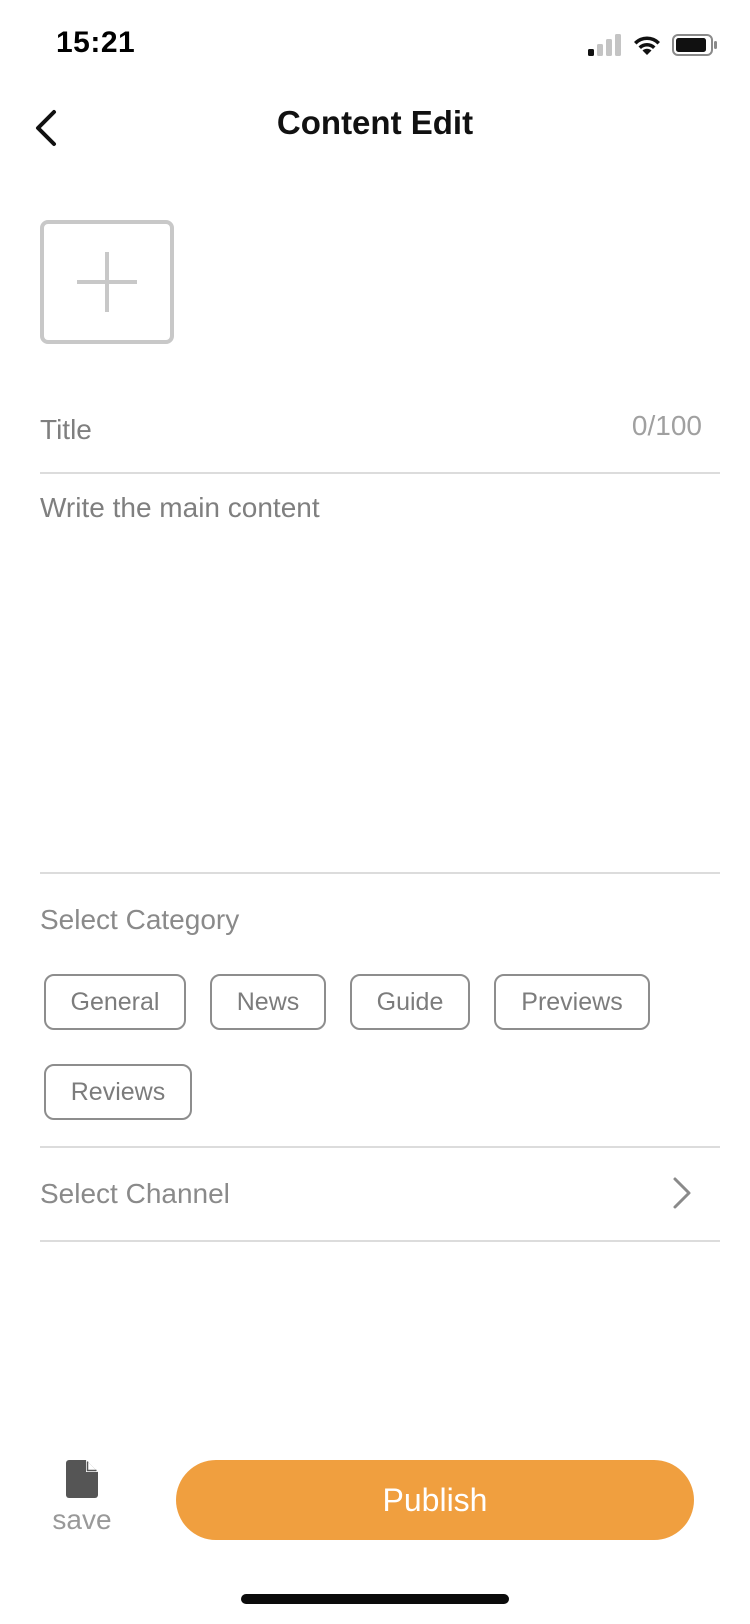 The width and height of the screenshot is (750, 1624). What do you see at coordinates (410, 1002) in the screenshot?
I see `category-tag-guide: Guide` at bounding box center [410, 1002].